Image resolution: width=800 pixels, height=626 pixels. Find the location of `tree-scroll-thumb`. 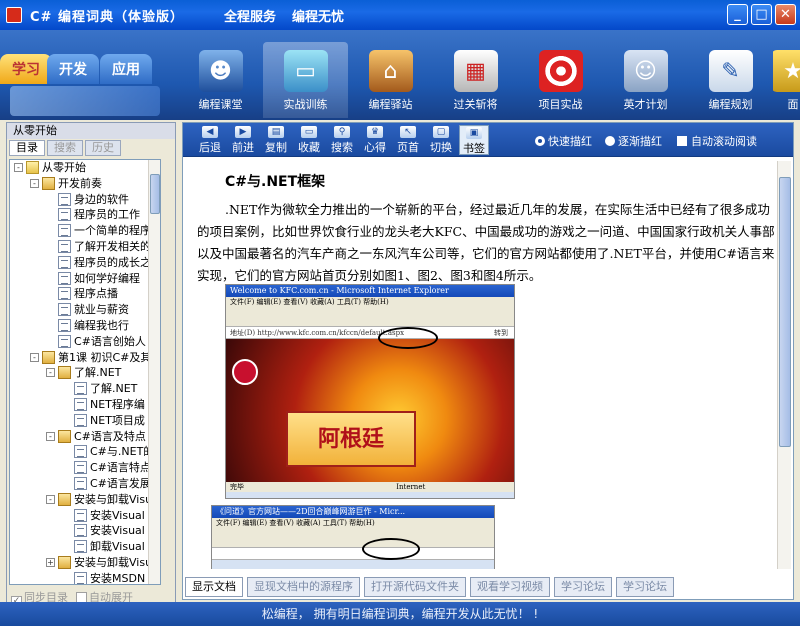

tree-scroll-thumb is located at coordinates (155, 194).